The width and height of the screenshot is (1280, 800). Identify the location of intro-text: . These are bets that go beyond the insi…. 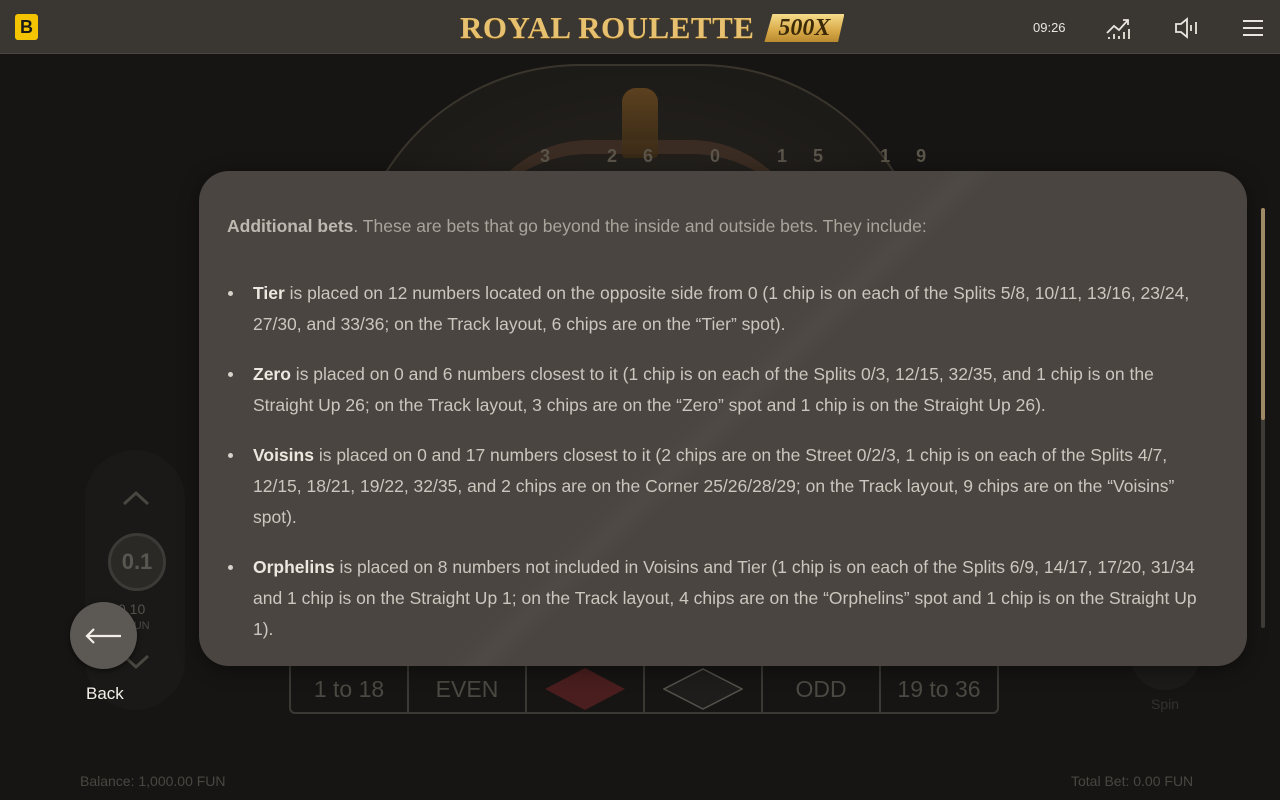
(640, 226).